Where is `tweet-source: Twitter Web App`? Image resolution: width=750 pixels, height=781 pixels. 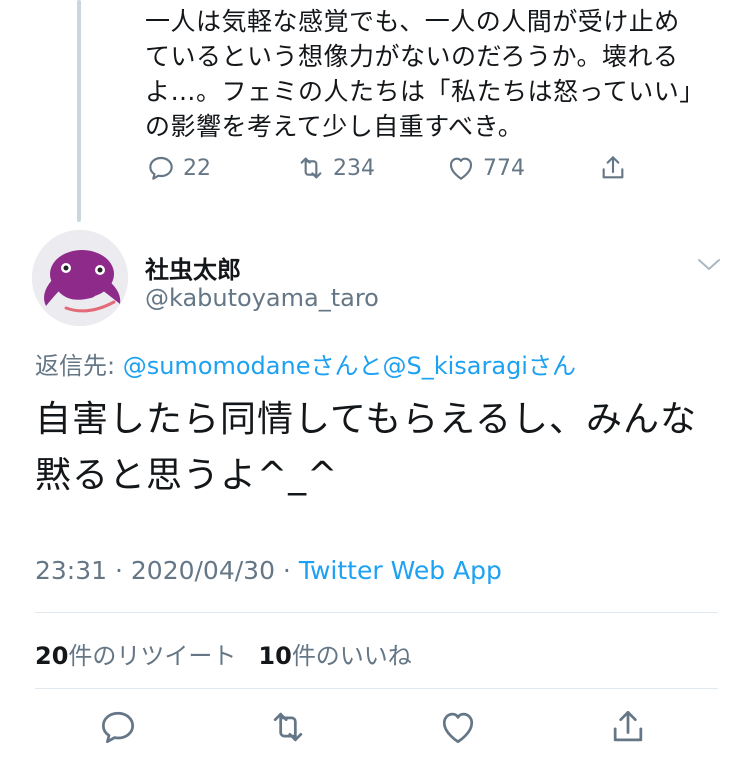 tweet-source: Twitter Web App is located at coordinates (400, 570).